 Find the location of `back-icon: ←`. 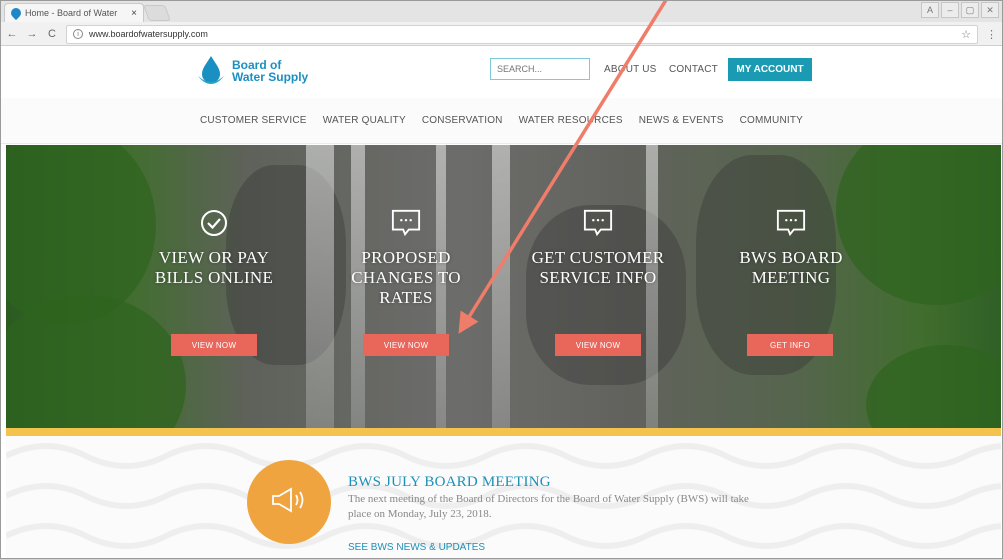

back-icon: ← is located at coordinates (12, 34).